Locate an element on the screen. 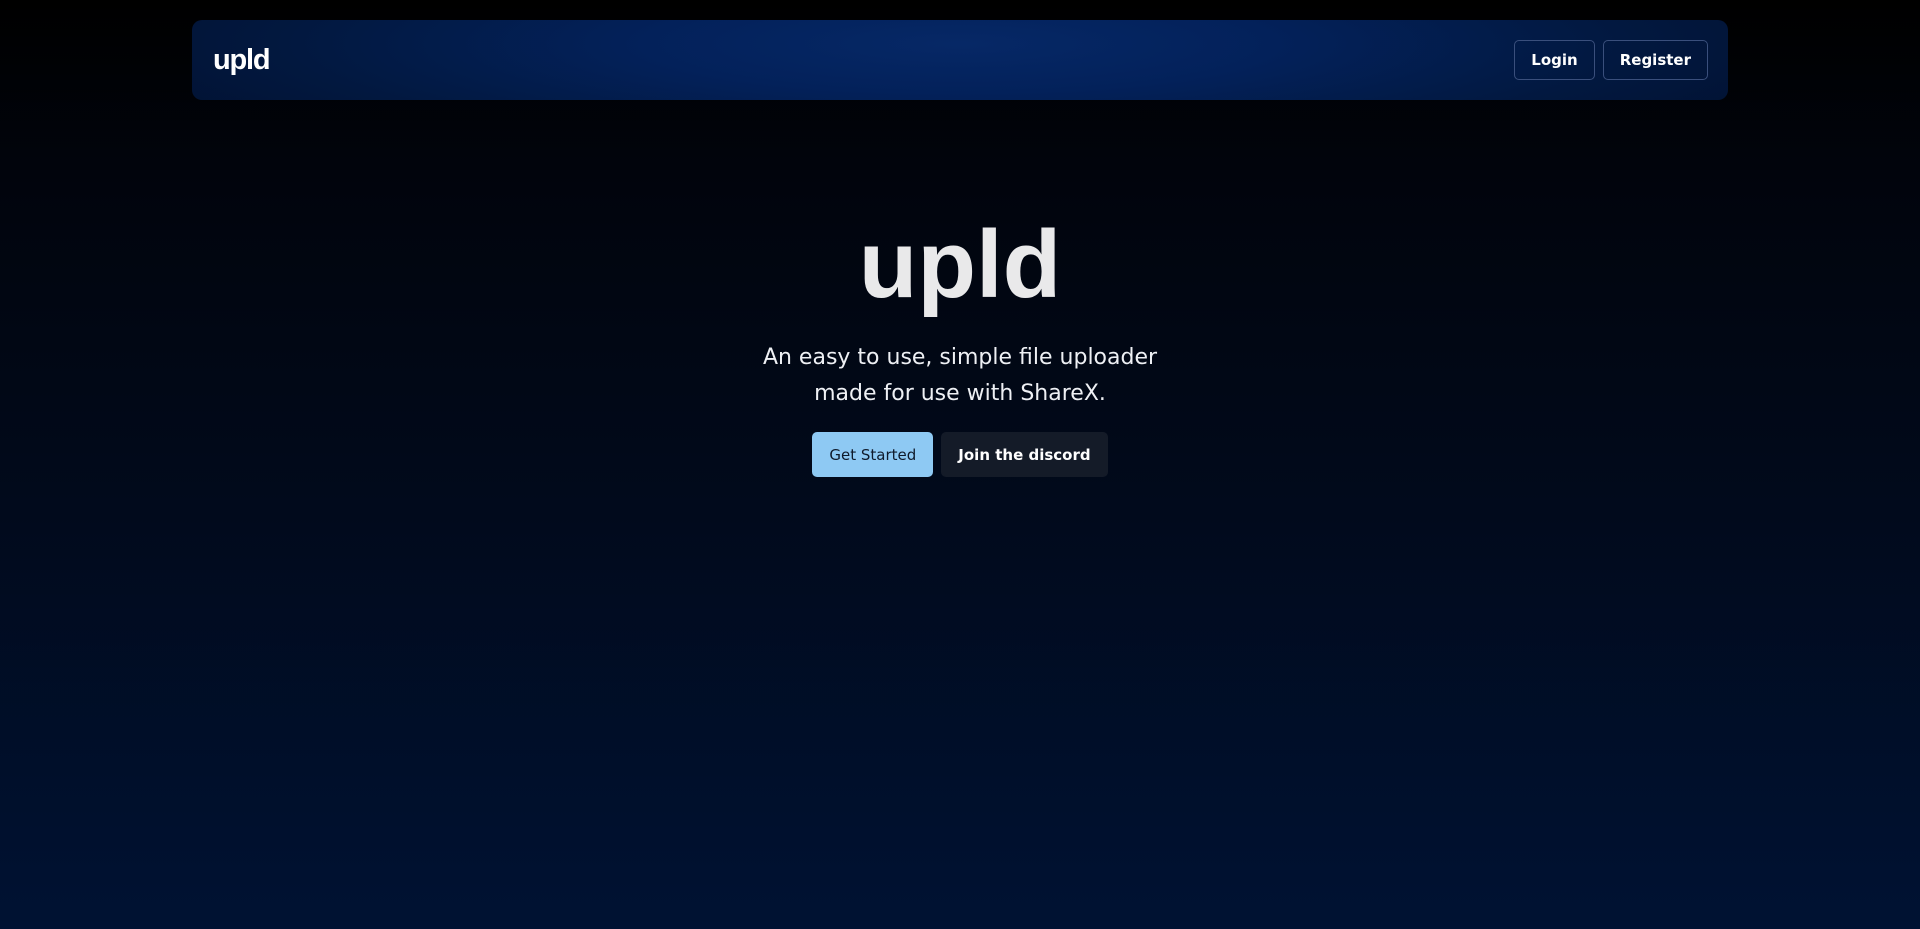 The width and height of the screenshot is (1920, 929). nav-actions: Login Register is located at coordinates (1611, 60).